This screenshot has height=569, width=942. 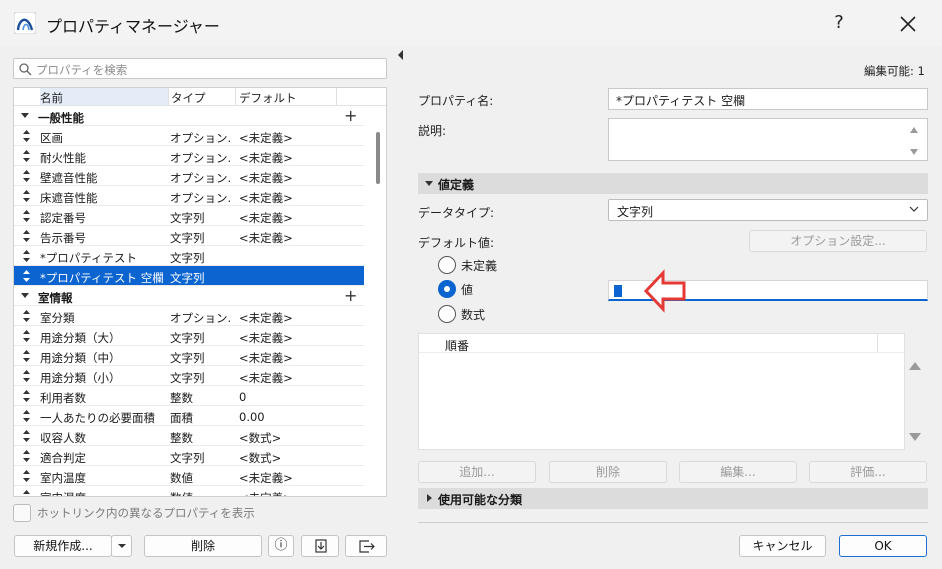 I want to click on hotlink-checkbox, so click(x=22, y=513).